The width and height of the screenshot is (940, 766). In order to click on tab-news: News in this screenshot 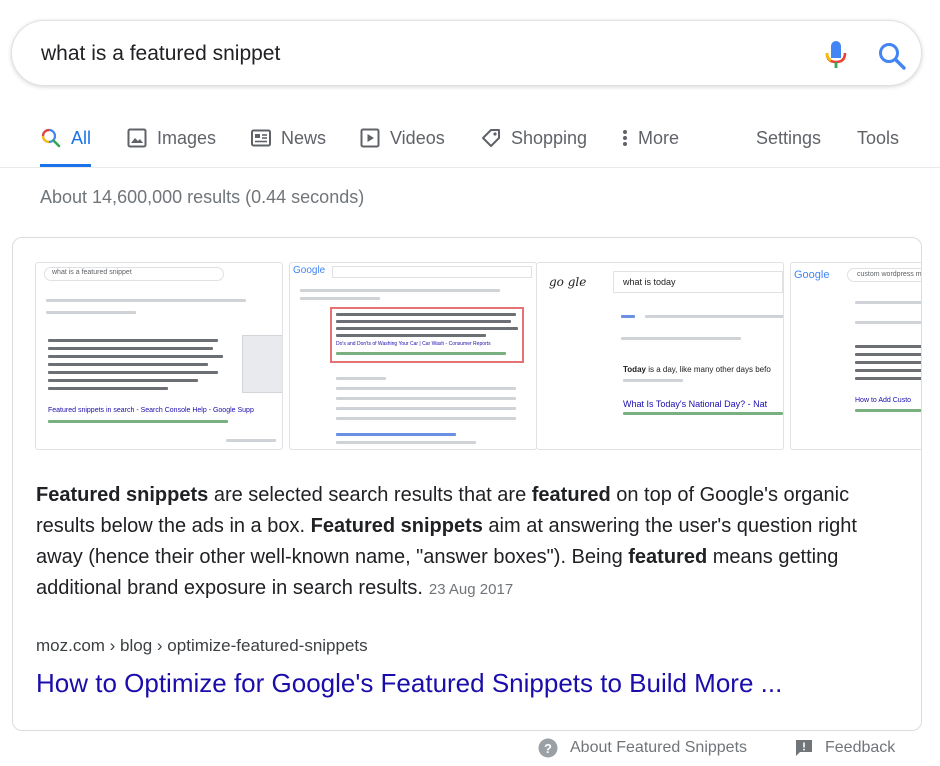, I will do `click(288, 138)`.